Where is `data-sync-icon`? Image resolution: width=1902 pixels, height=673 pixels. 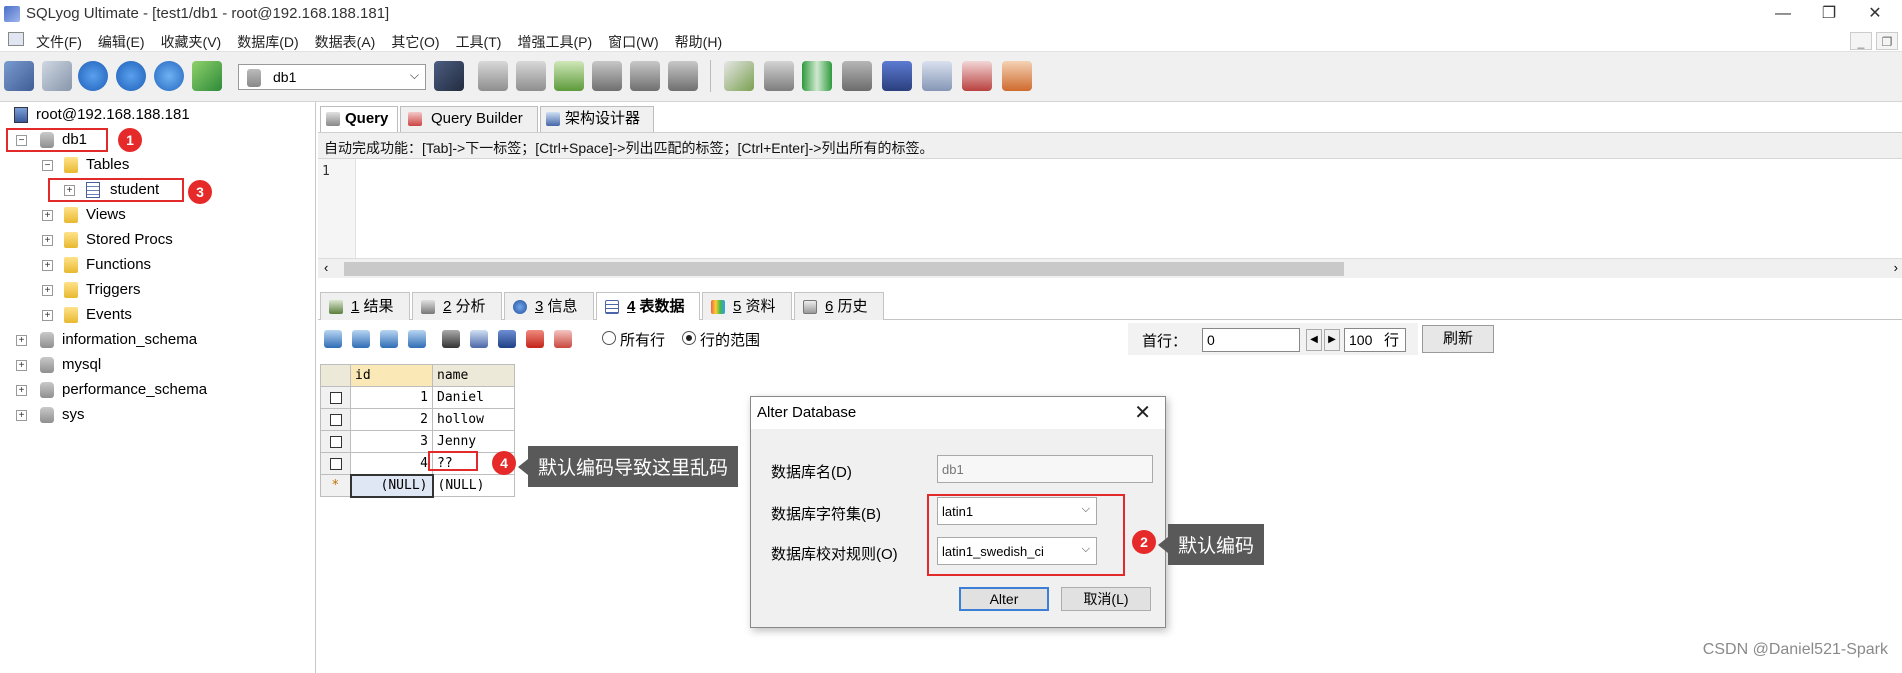
data-sync-icon is located at coordinates (779, 76).